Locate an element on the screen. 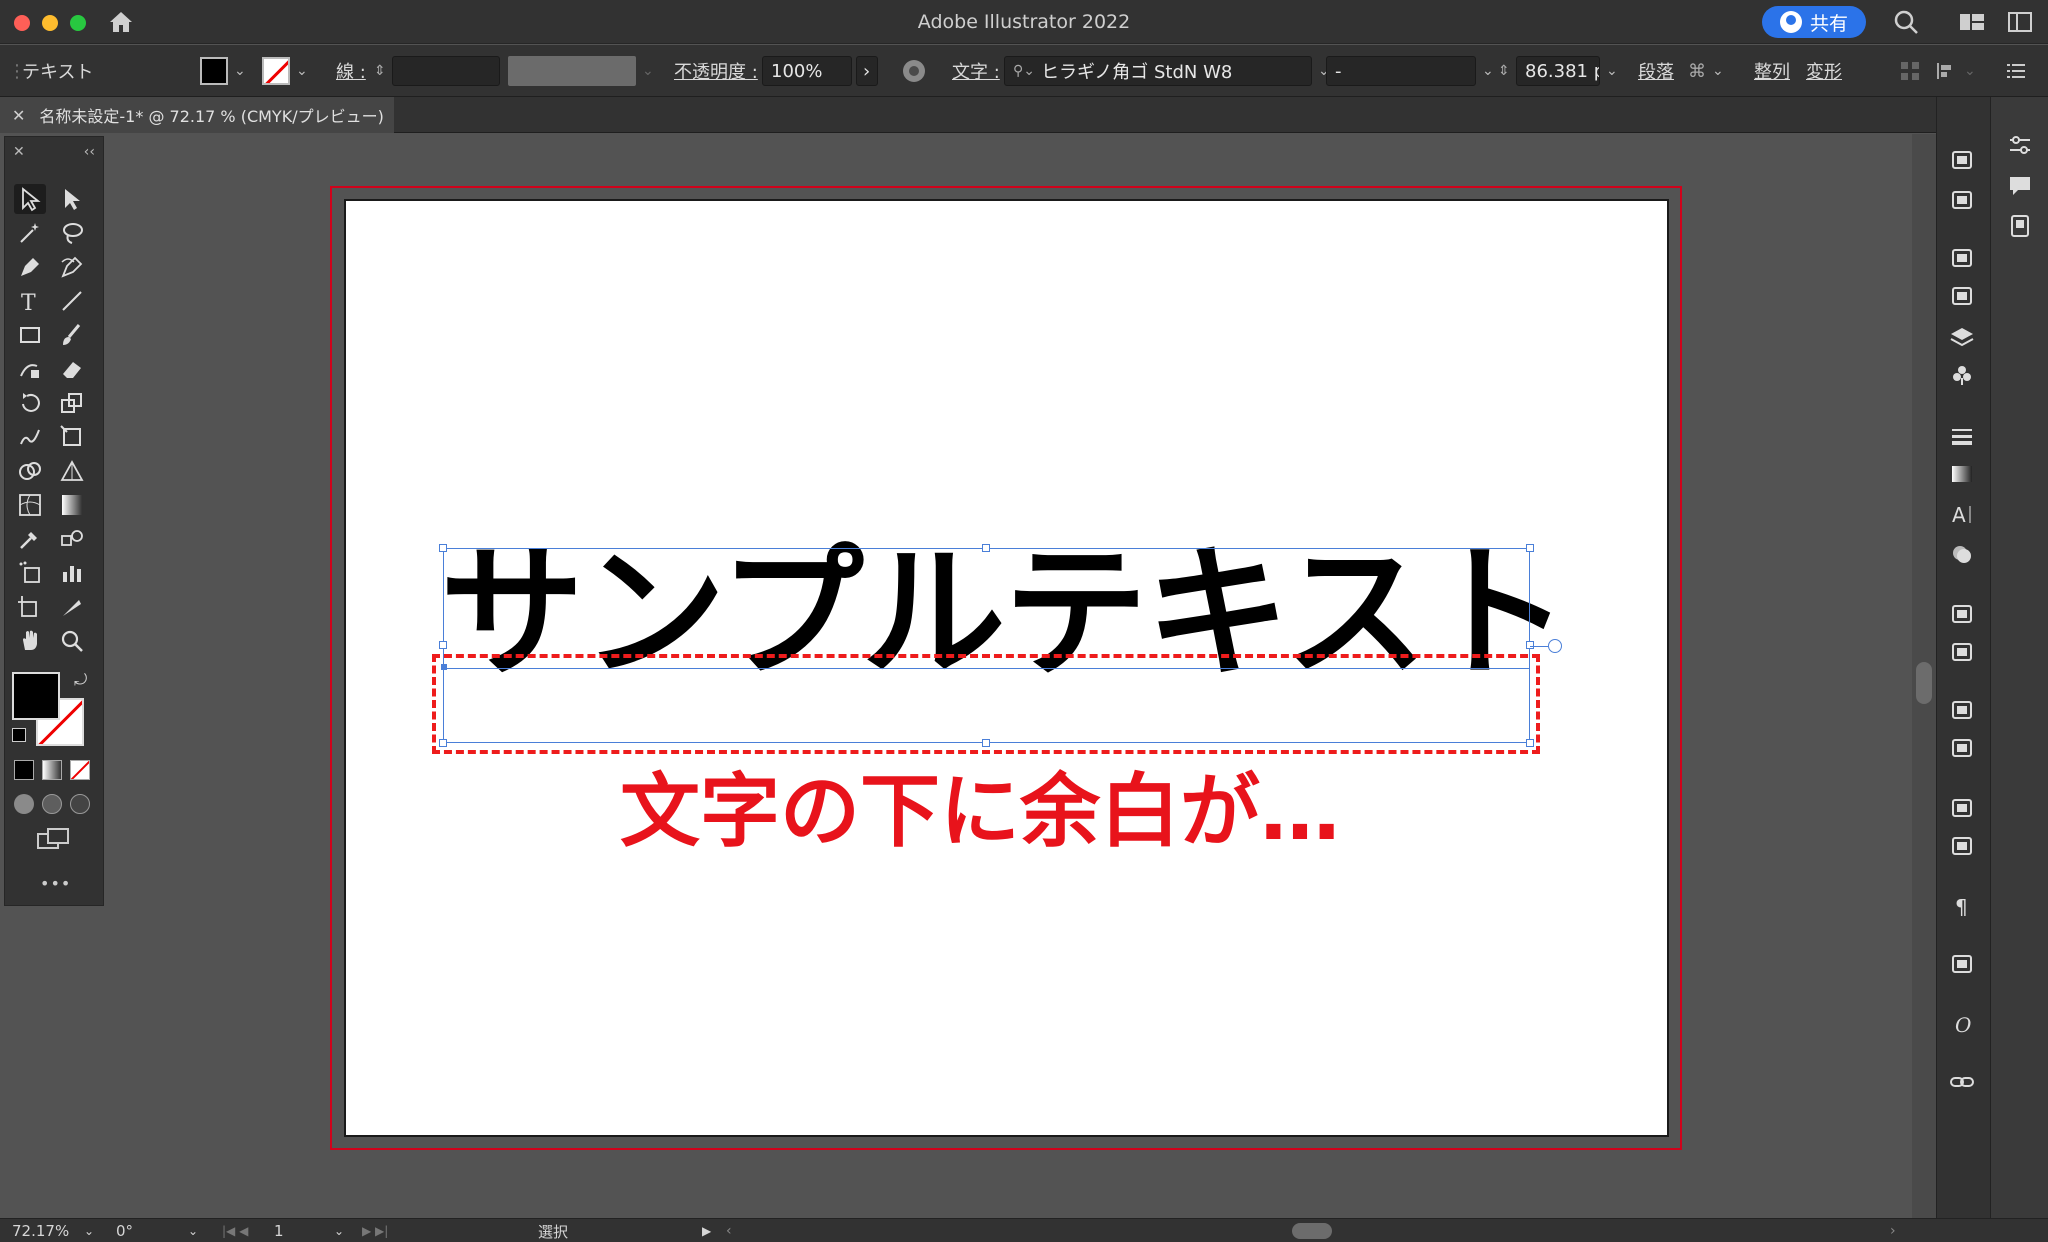 The width and height of the screenshot is (2048, 1242). bounding-handle-tc is located at coordinates (986, 548).